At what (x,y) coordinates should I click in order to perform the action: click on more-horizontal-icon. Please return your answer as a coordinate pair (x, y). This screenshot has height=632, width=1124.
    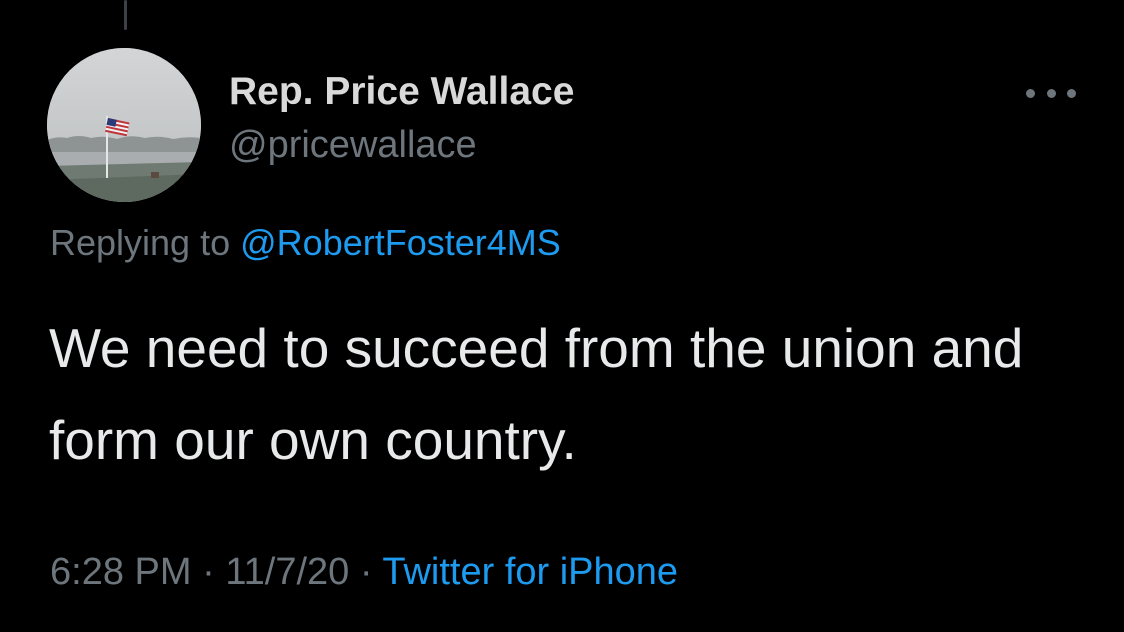
    Looking at the image, I should click on (1030, 93).